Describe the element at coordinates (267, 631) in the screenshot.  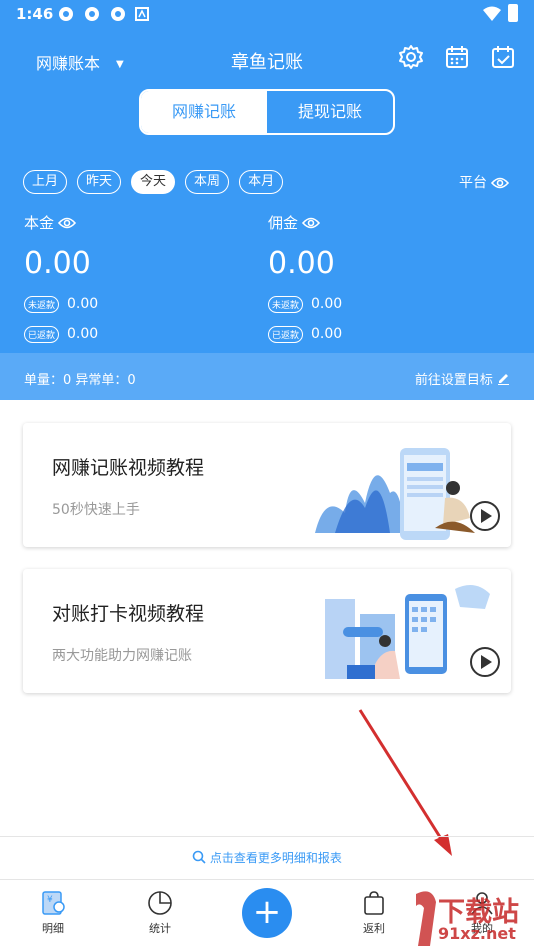
I see `tutorial-card-reconcile: 对账打卡视频教程 两大功能助力网赚记账` at that location.